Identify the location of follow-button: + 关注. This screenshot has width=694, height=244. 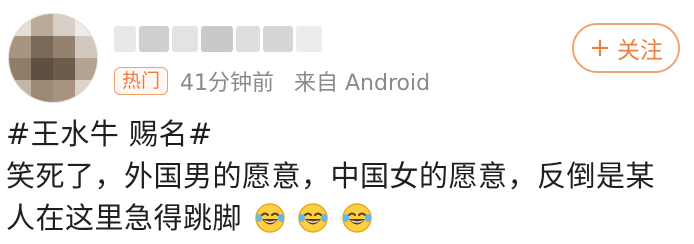
(626, 48).